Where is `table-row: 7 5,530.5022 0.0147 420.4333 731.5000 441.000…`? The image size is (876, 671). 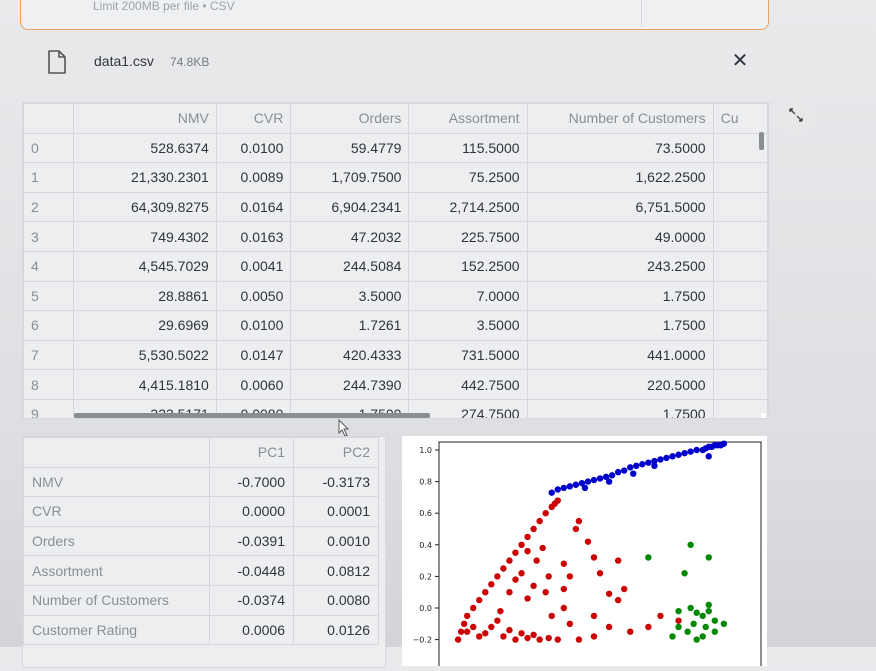 table-row: 7 5,530.5022 0.0147 420.4333 731.5000 441.000… is located at coordinates (395, 355).